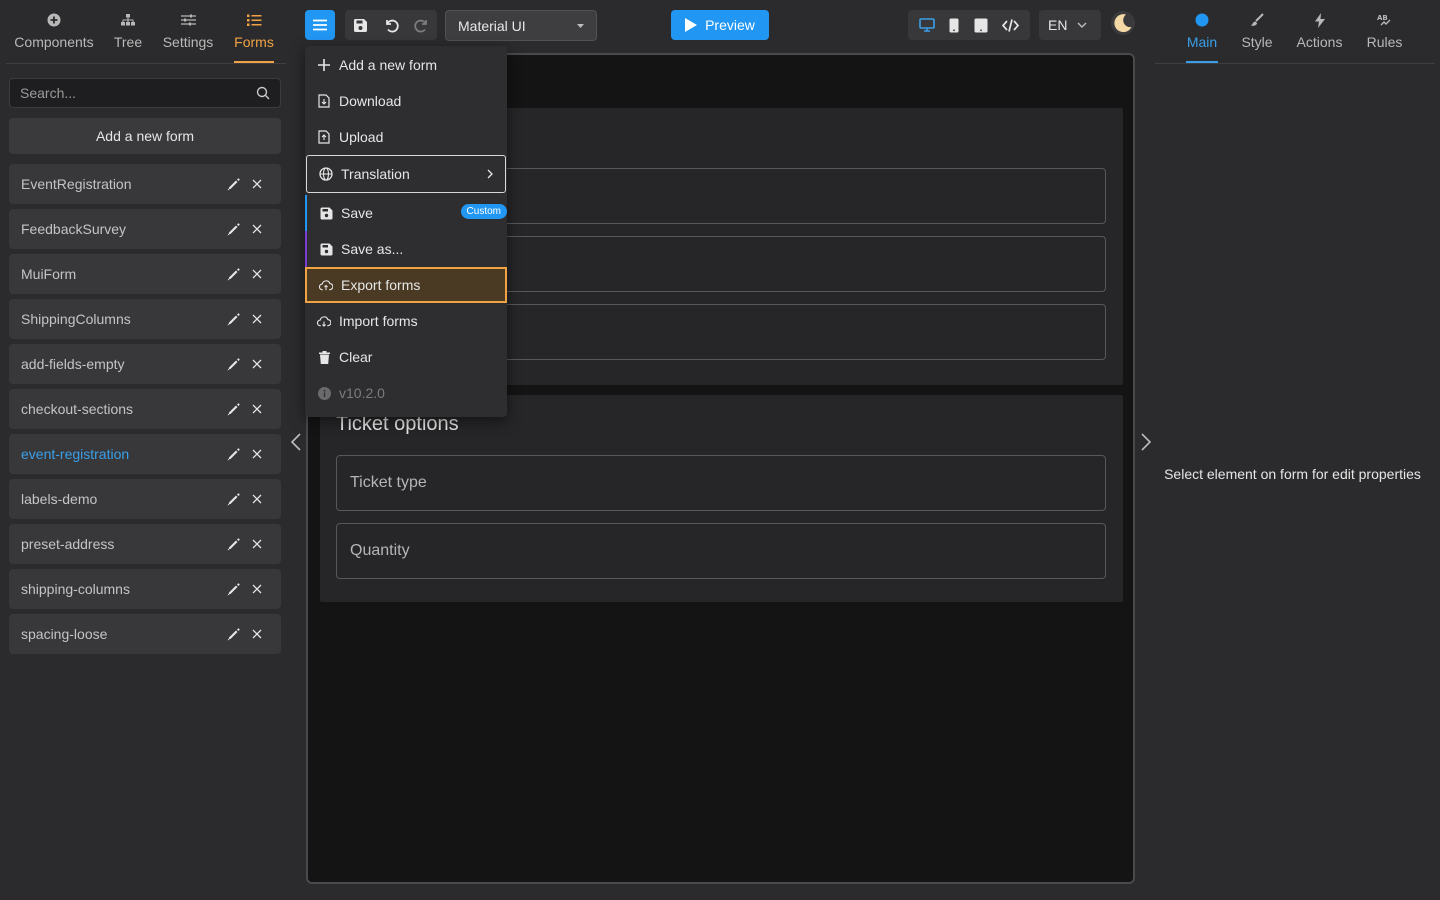 The width and height of the screenshot is (1440, 900). What do you see at coordinates (145, 364) in the screenshot?
I see `form-list-item: add-fields-empty` at bounding box center [145, 364].